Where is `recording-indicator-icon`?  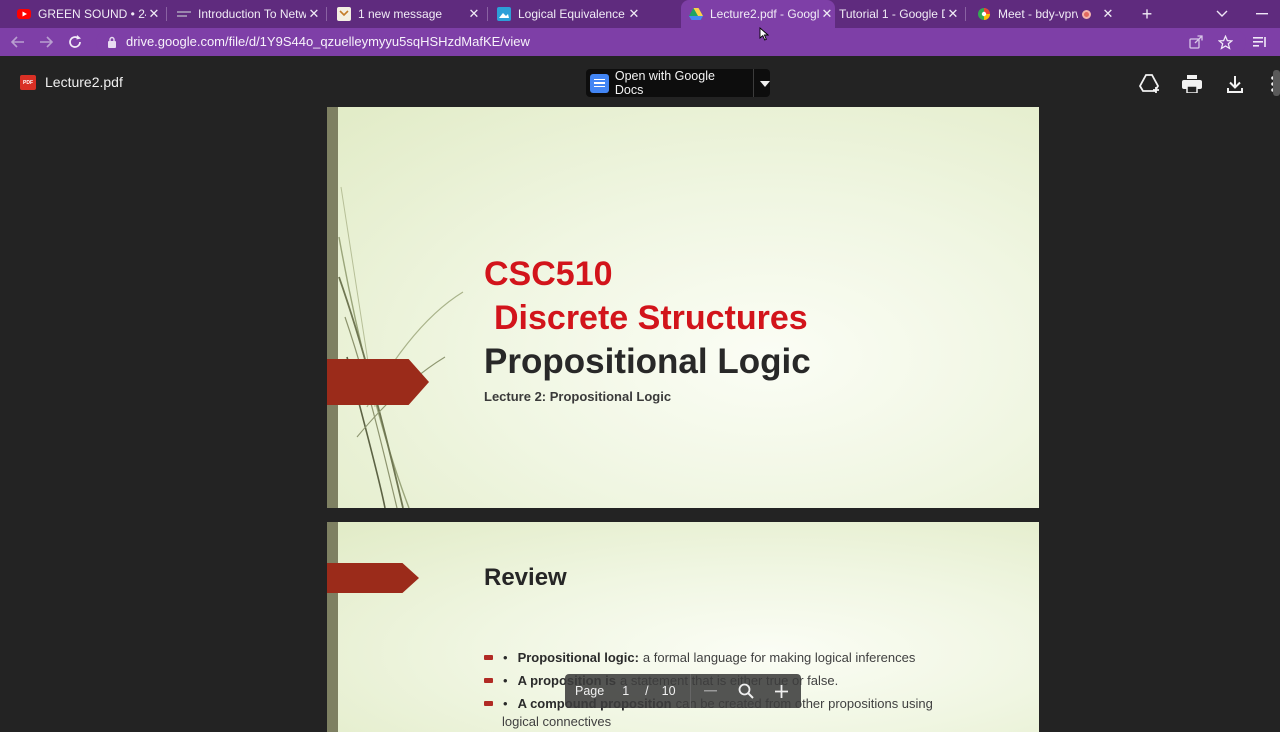
recording-indicator-icon is located at coordinates (1086, 14).